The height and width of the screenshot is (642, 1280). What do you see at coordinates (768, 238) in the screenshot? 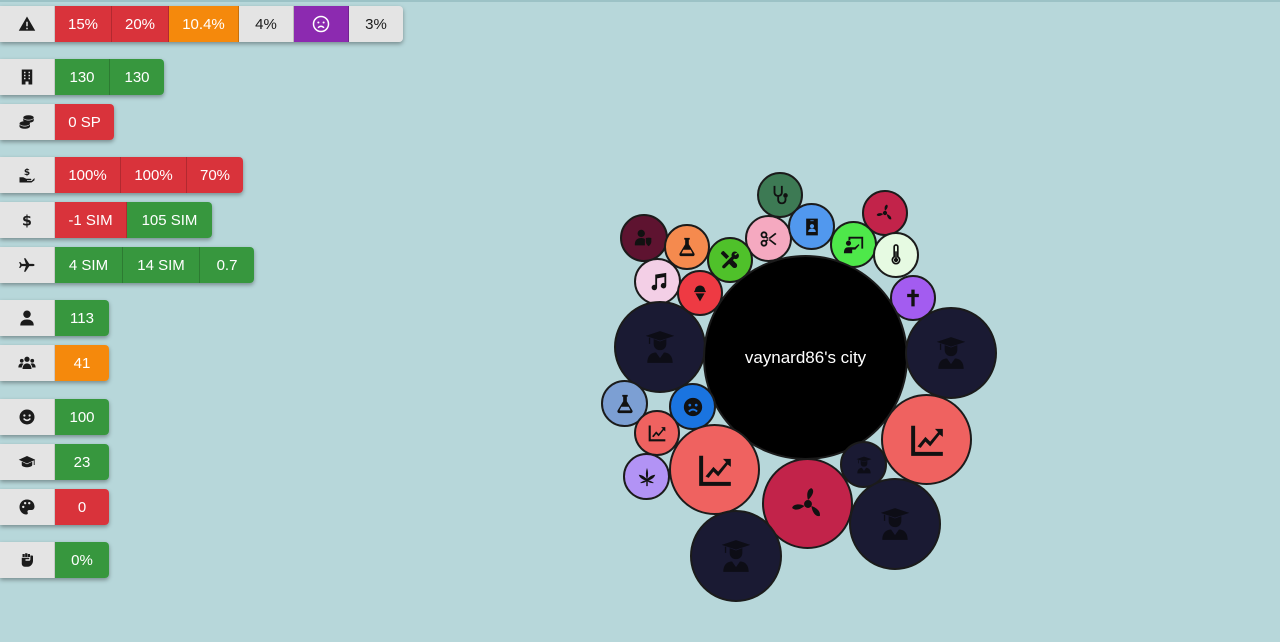
I see `scissors-icon` at bounding box center [768, 238].